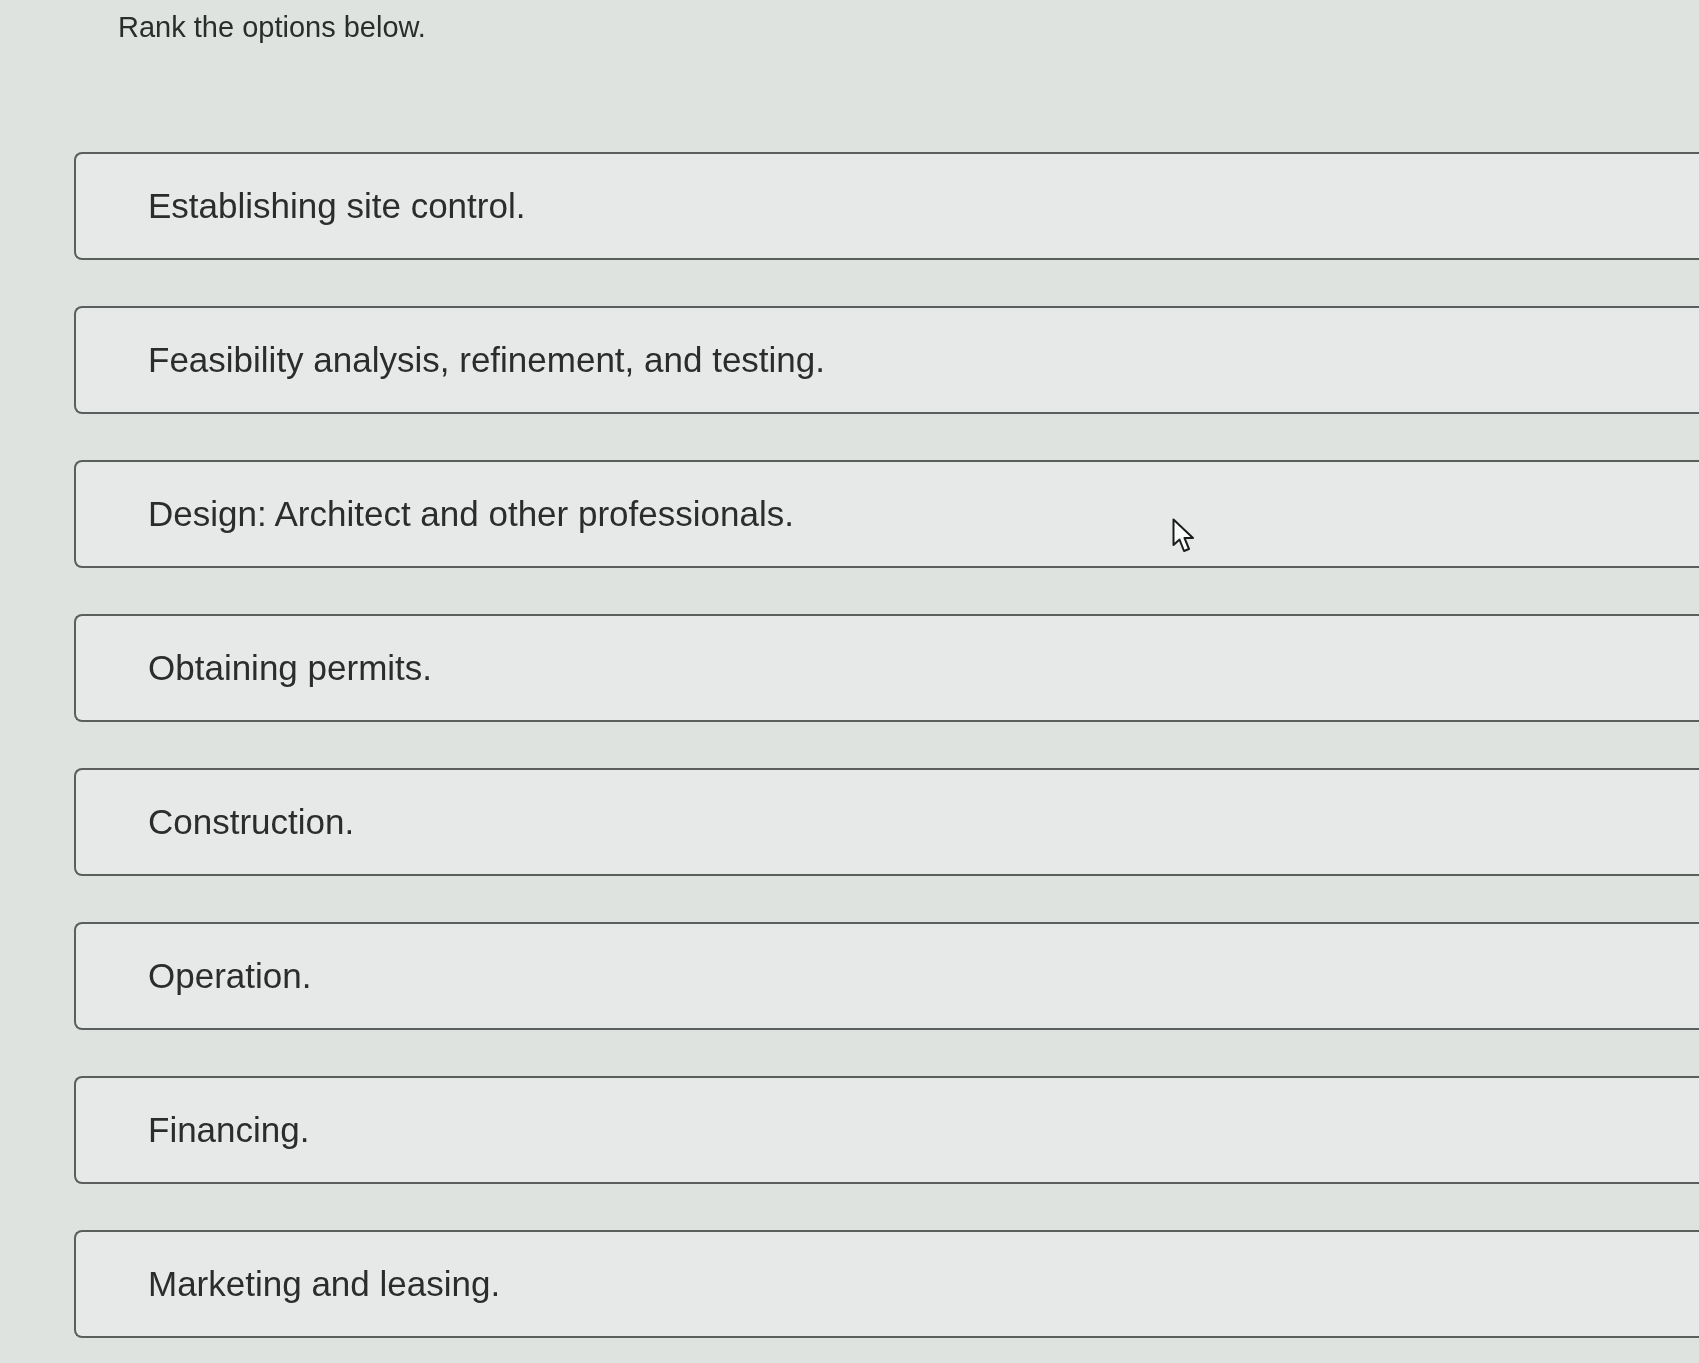 This screenshot has width=1699, height=1363. I want to click on rank-option: Feasibility analysis, refinement, and testing., so click(886, 360).